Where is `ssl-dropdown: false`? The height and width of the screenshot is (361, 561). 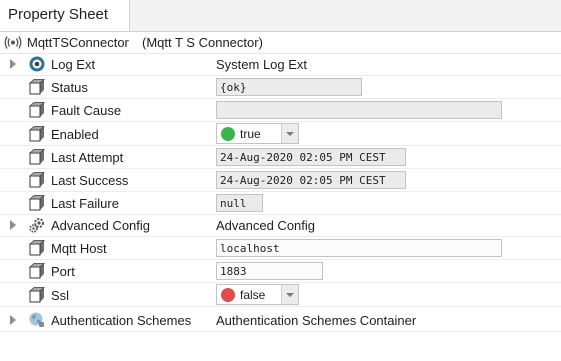 ssl-dropdown: false is located at coordinates (257, 294).